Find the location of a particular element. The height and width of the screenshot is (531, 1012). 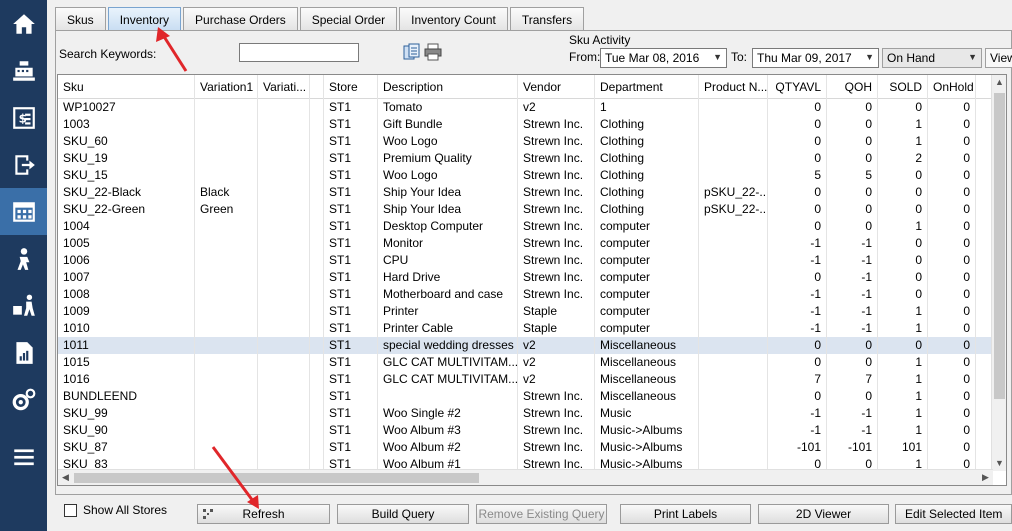

refresh-label: Refresh is located at coordinates (263, 514).